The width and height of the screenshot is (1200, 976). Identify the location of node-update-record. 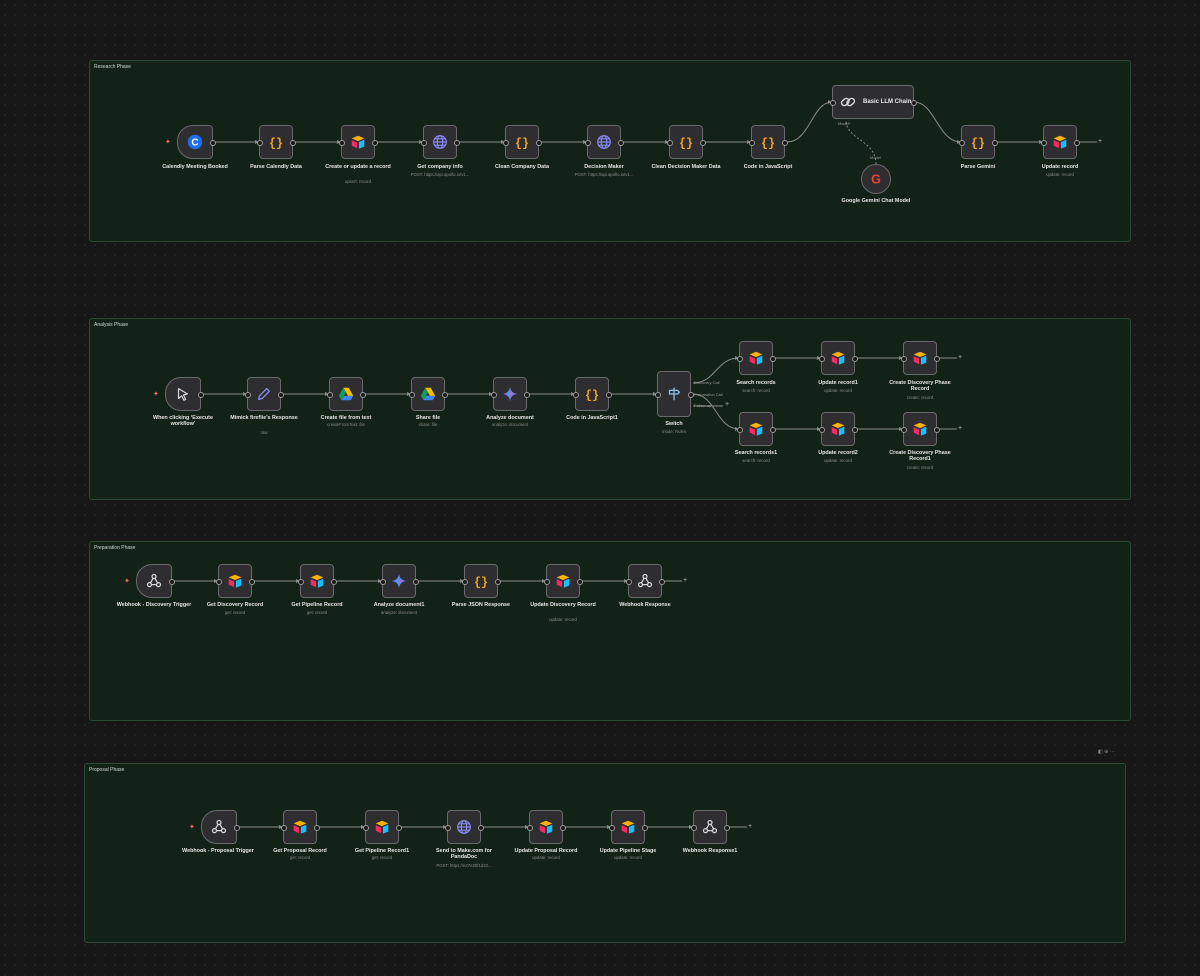
(1060, 142).